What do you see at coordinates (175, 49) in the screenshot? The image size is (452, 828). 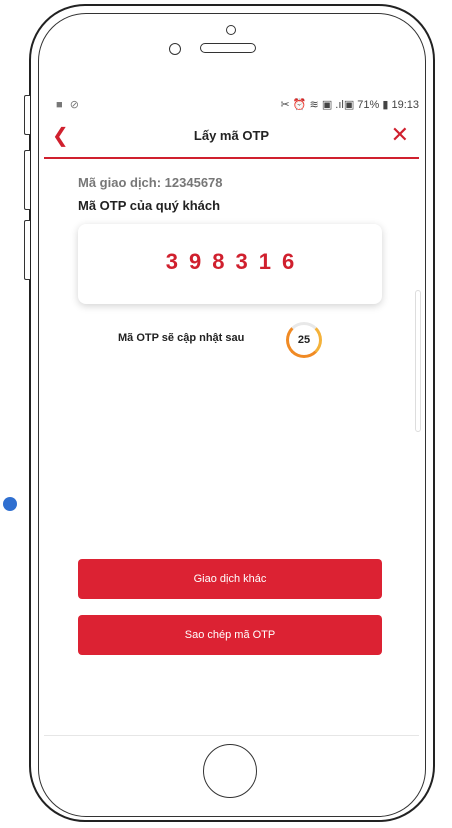 I see `front-camera-icon` at bounding box center [175, 49].